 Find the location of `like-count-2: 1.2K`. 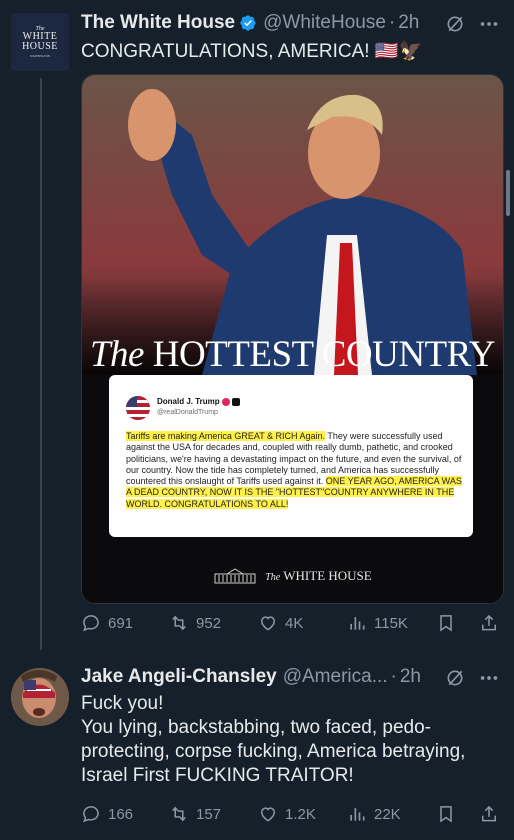

like-count-2: 1.2K is located at coordinates (300, 814).